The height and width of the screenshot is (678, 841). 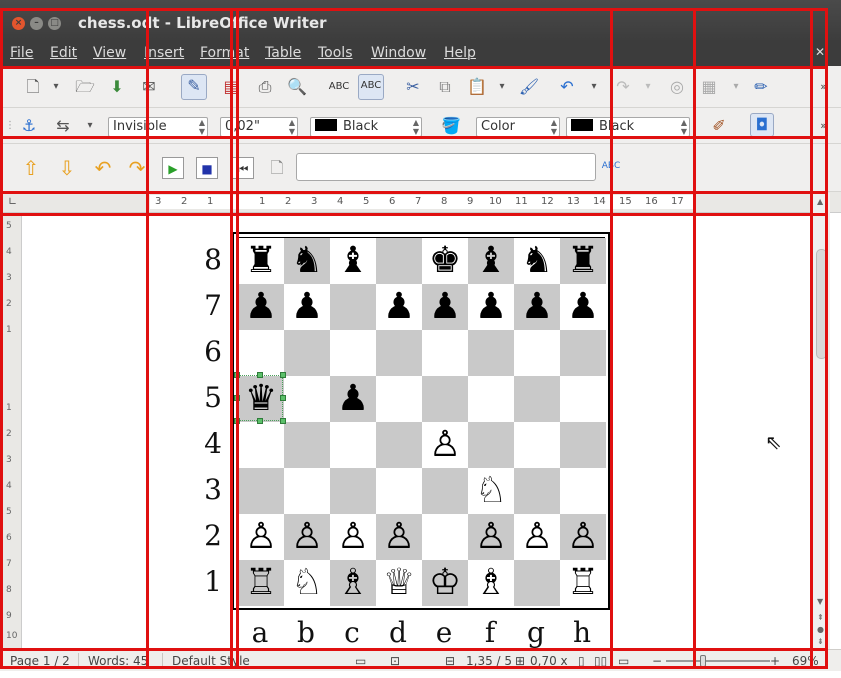 I want to click on open-icon: 🗁, so click(x=85, y=87).